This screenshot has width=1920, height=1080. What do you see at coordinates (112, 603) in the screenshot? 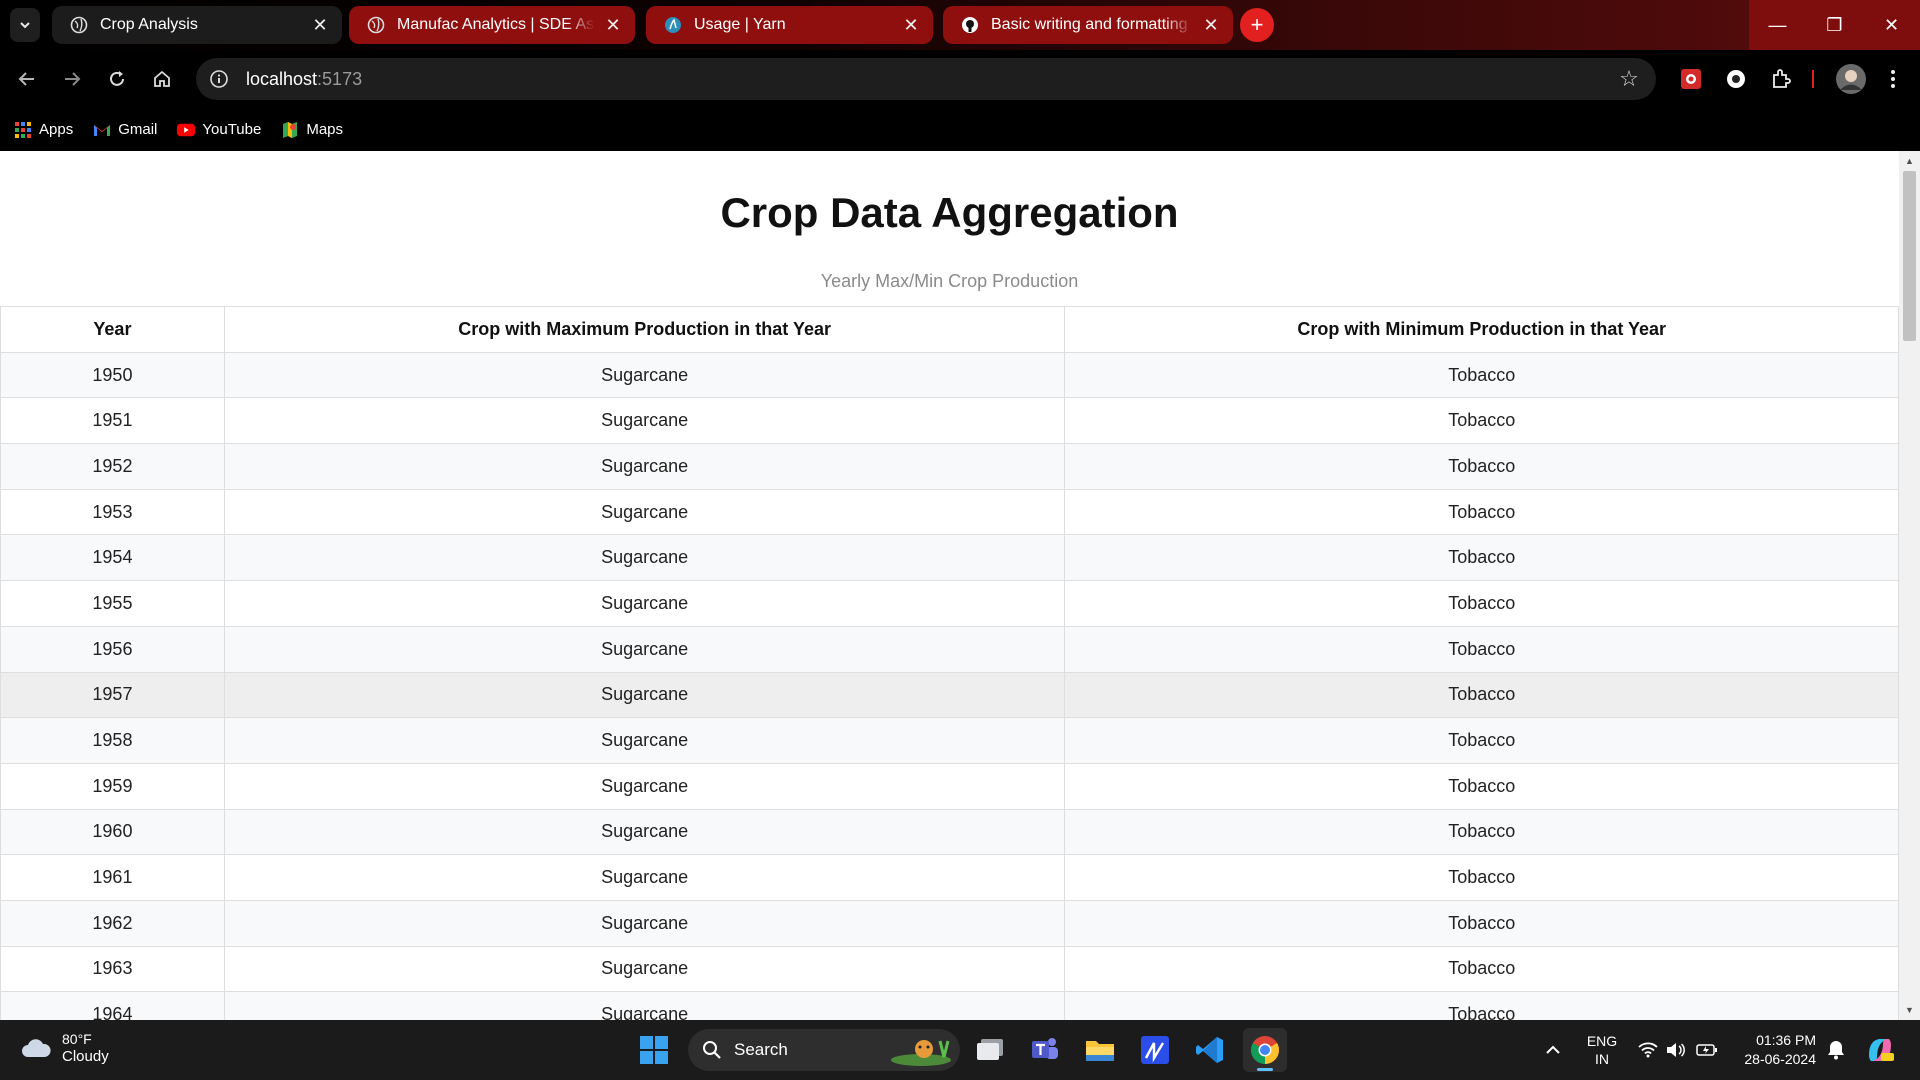
I see `year-cell: 1955` at bounding box center [112, 603].